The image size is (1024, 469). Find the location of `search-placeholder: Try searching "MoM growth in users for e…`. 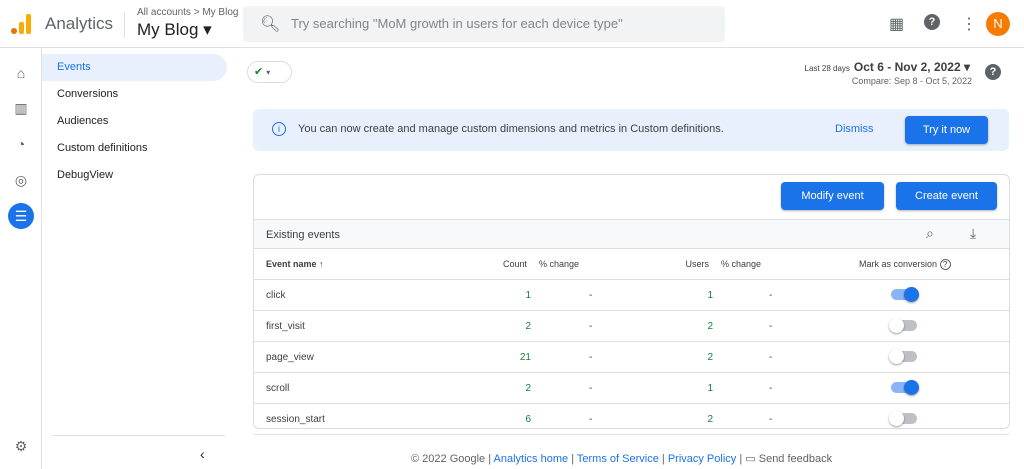

search-placeholder: Try searching "MoM growth in users for e… is located at coordinates (457, 23).